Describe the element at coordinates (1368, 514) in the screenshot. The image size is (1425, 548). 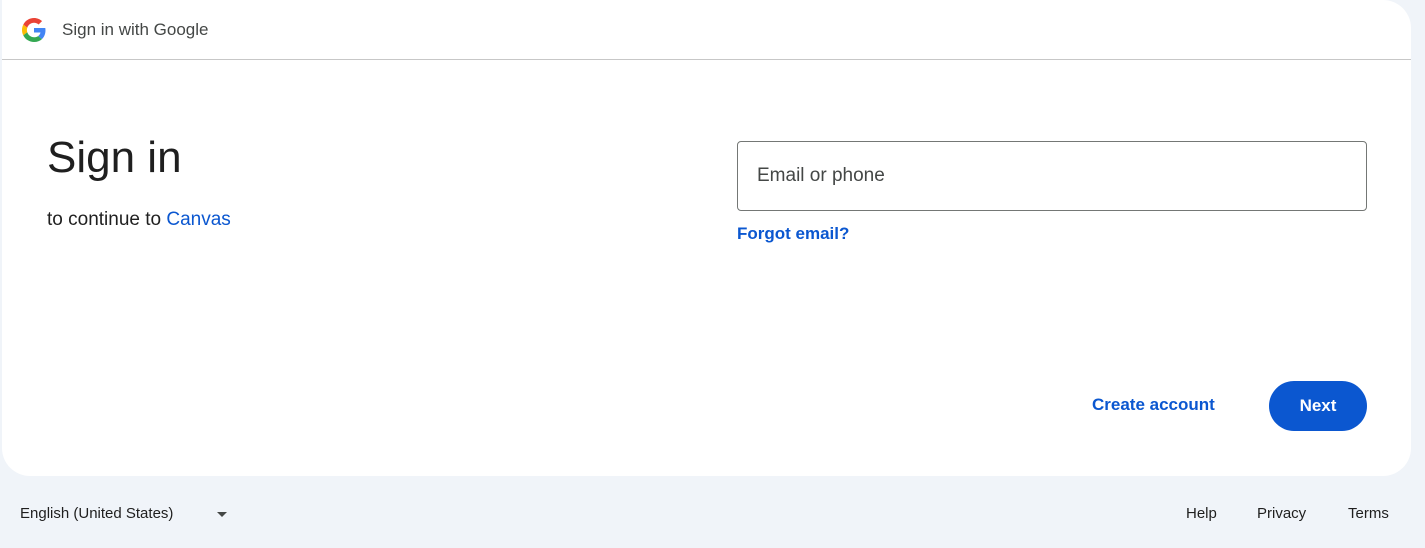
I see `terms-link: Terms` at that location.